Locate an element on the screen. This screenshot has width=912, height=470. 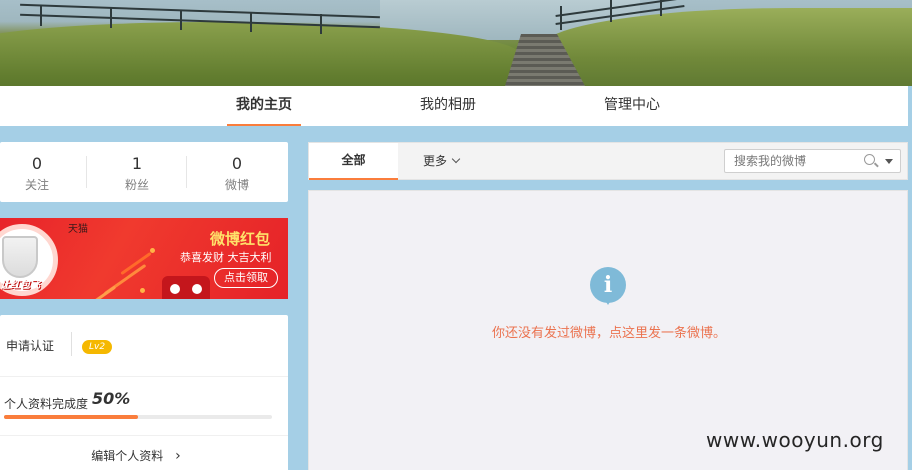
completion-label: 个人资料完成度 is located at coordinates (46, 404).